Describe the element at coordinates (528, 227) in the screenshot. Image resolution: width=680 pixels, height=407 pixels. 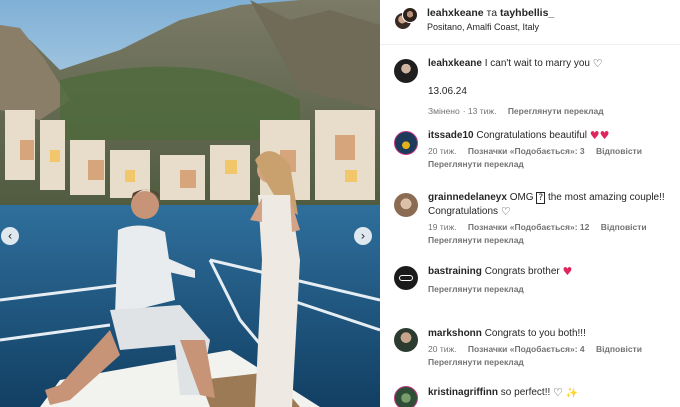
I see `likes-count: Позначки «Подобається»: 12` at that location.